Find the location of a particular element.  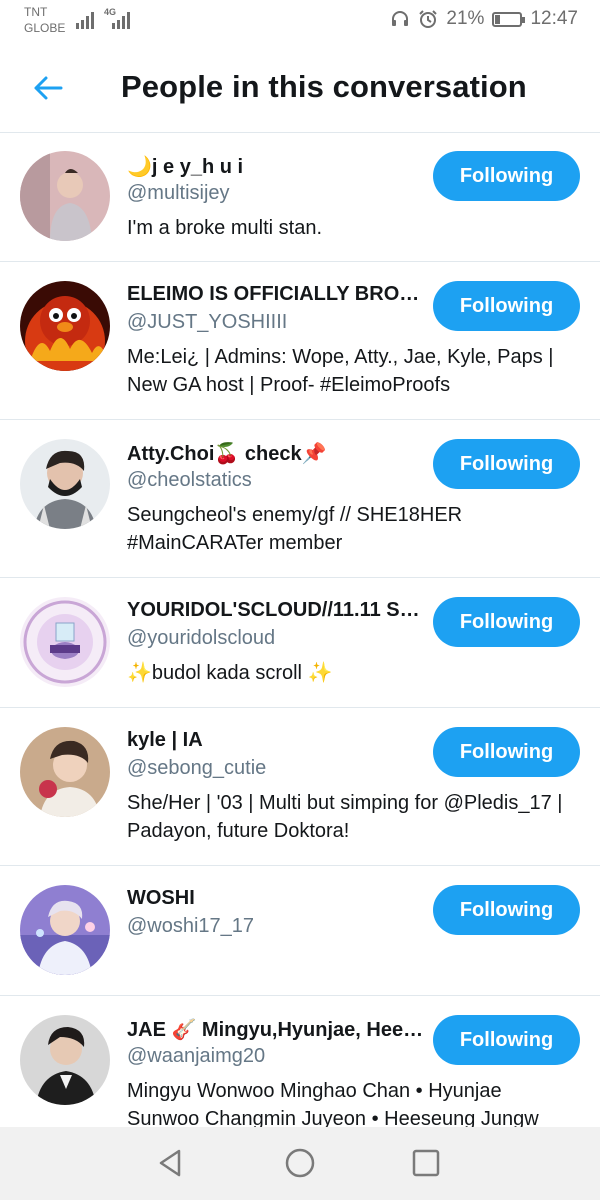

back-triangle-icon is located at coordinates (171, 1163).